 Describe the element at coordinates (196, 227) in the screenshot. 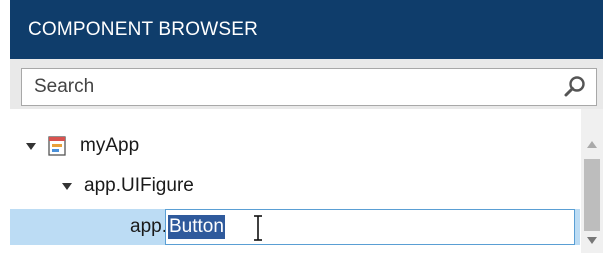

I see `selected-text: Button` at that location.